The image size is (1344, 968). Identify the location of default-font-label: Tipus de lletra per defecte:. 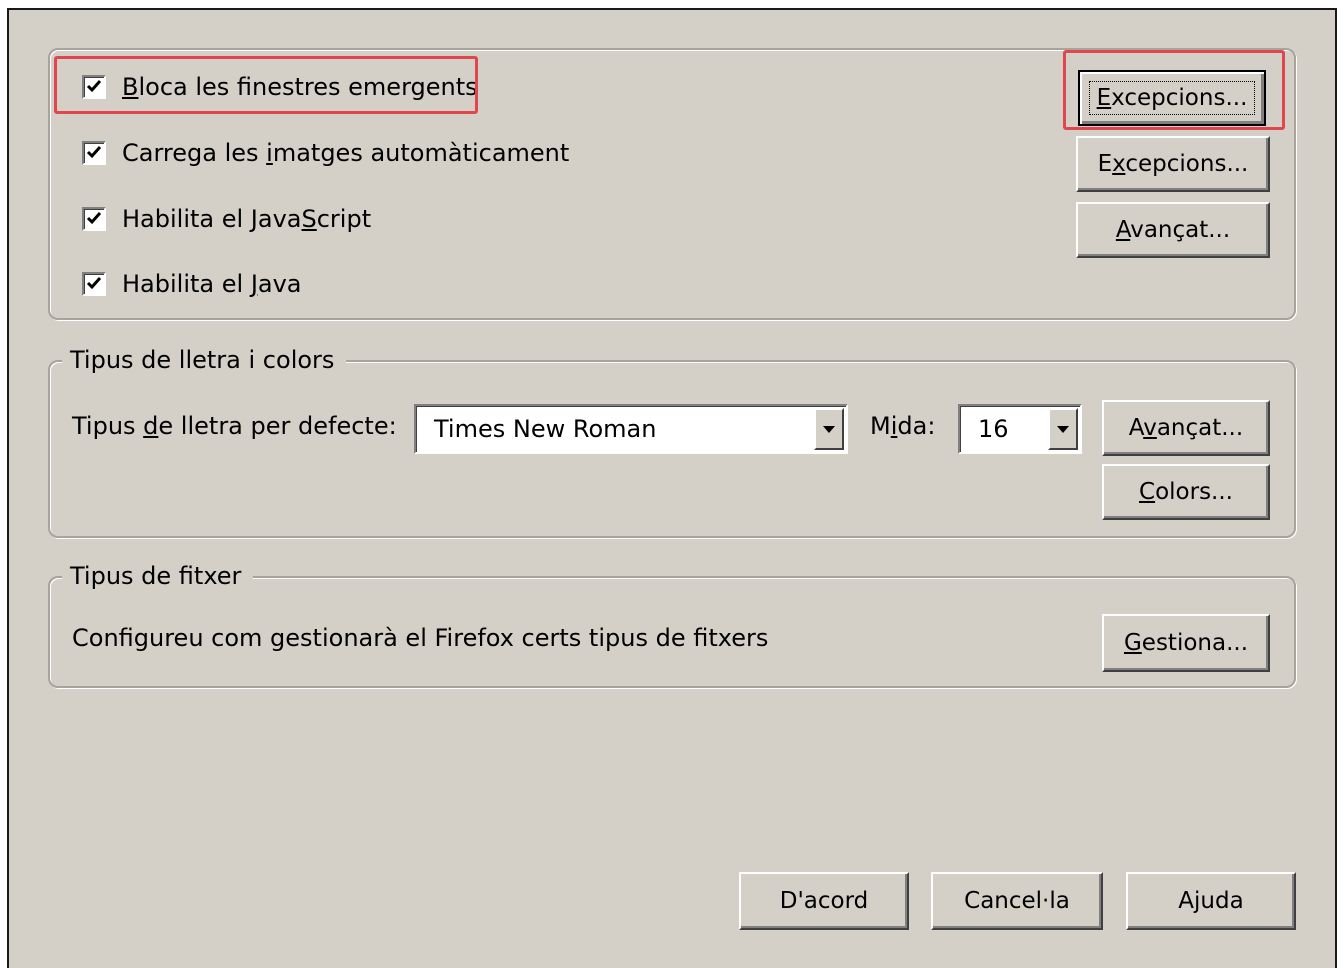
(234, 426).